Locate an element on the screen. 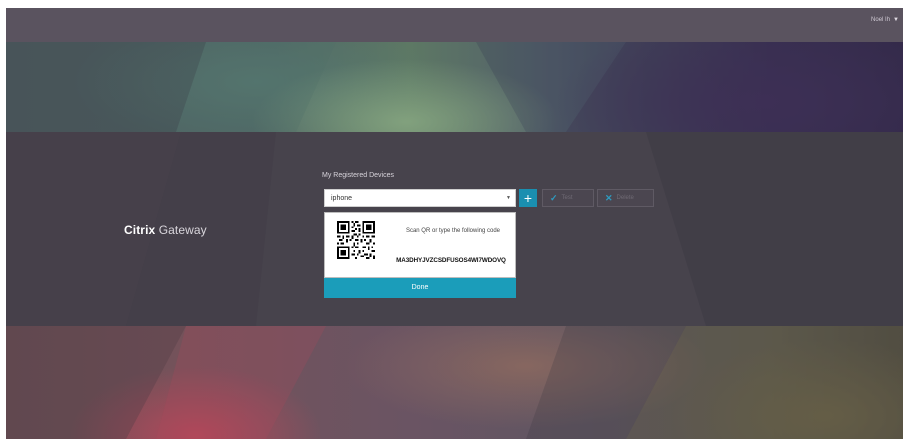  qr-instruction-text: Scan QR or type the following code is located at coordinates (453, 231).